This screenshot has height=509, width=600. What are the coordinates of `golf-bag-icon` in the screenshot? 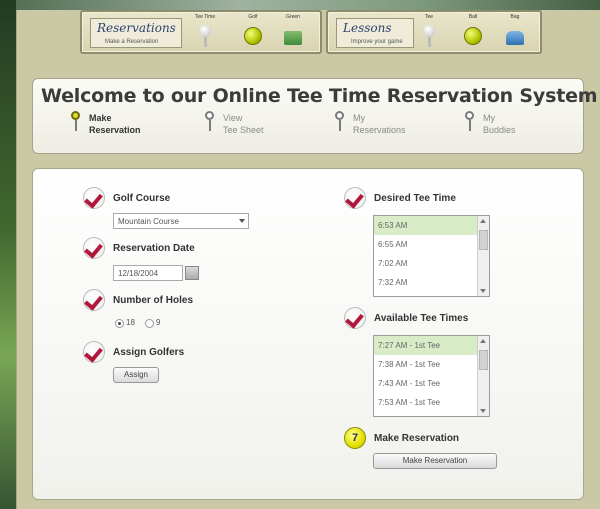 It's located at (515, 38).